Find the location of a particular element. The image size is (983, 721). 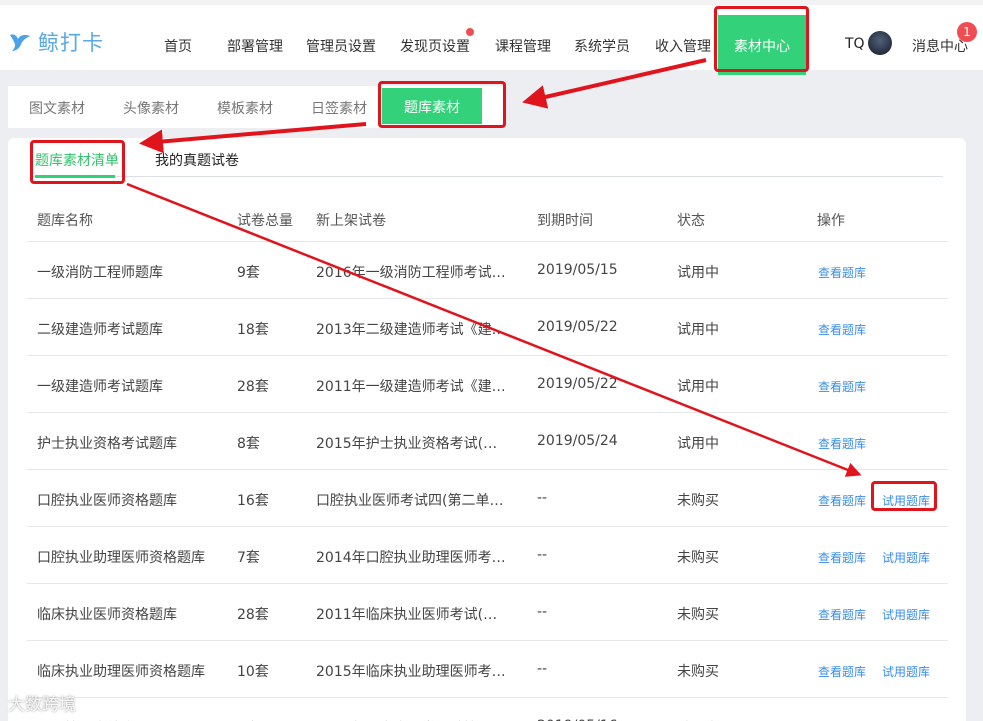

nav-material-center: 素材中心 is located at coordinates (762, 45).